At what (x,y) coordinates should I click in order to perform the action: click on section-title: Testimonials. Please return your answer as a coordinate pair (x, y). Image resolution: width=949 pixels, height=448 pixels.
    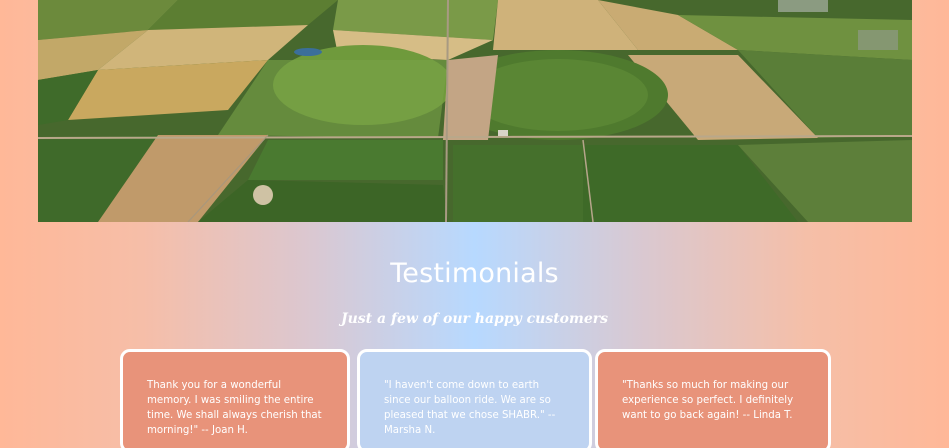
    Looking at the image, I should click on (474, 273).